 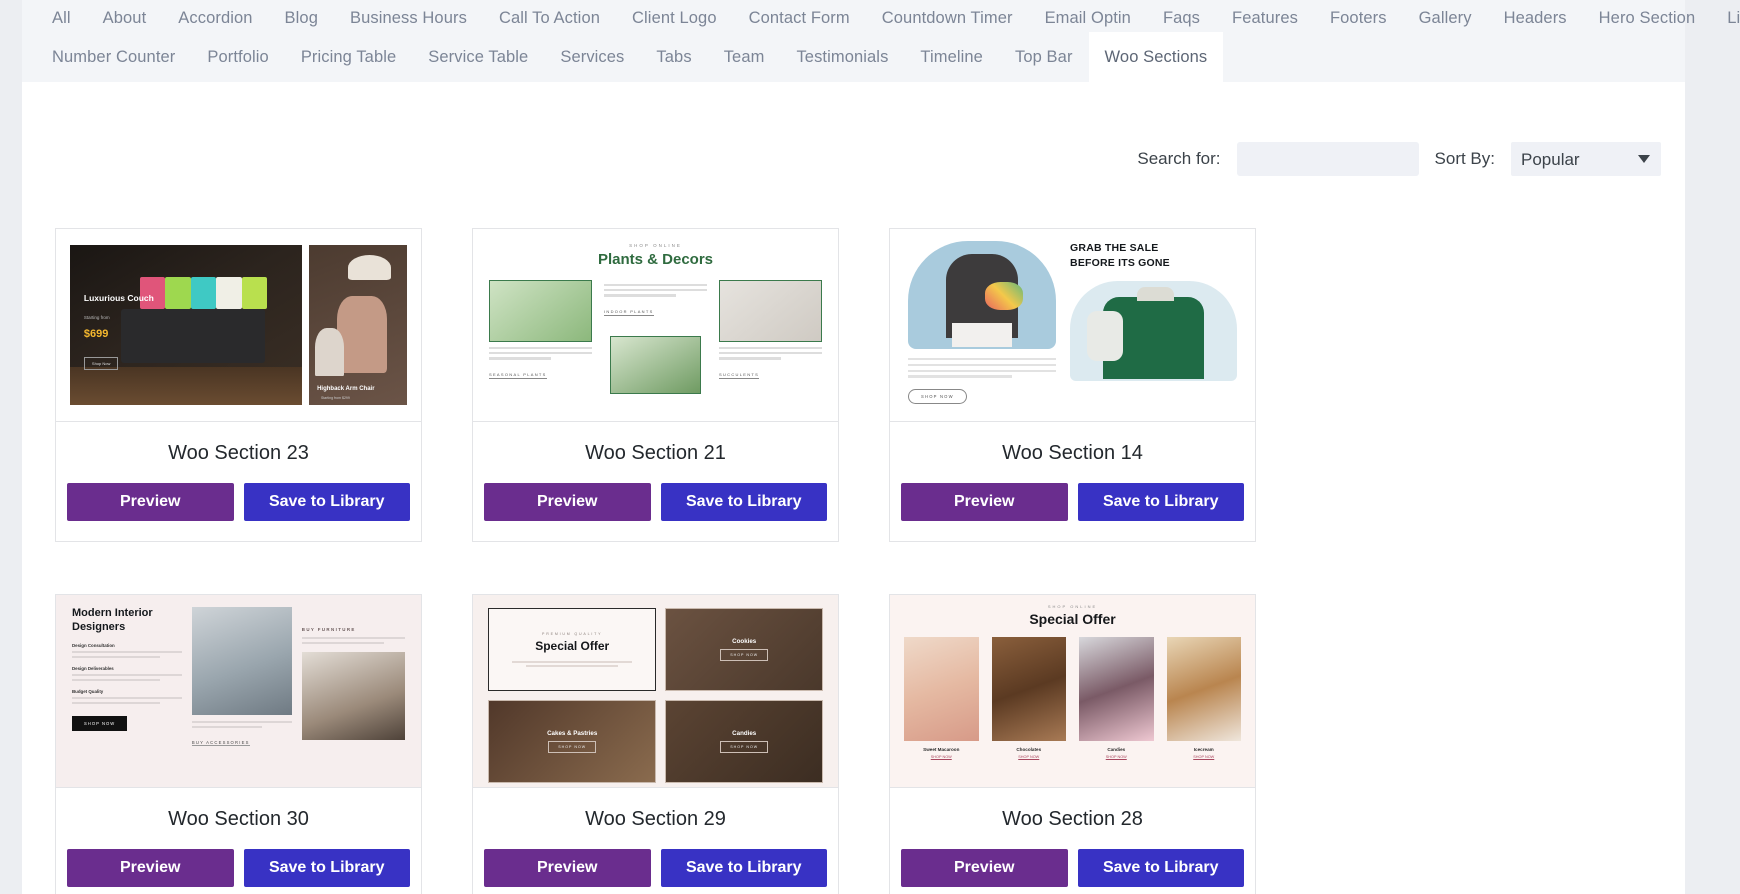 What do you see at coordinates (655, 819) in the screenshot?
I see `template-title: Woo Section 29` at bounding box center [655, 819].